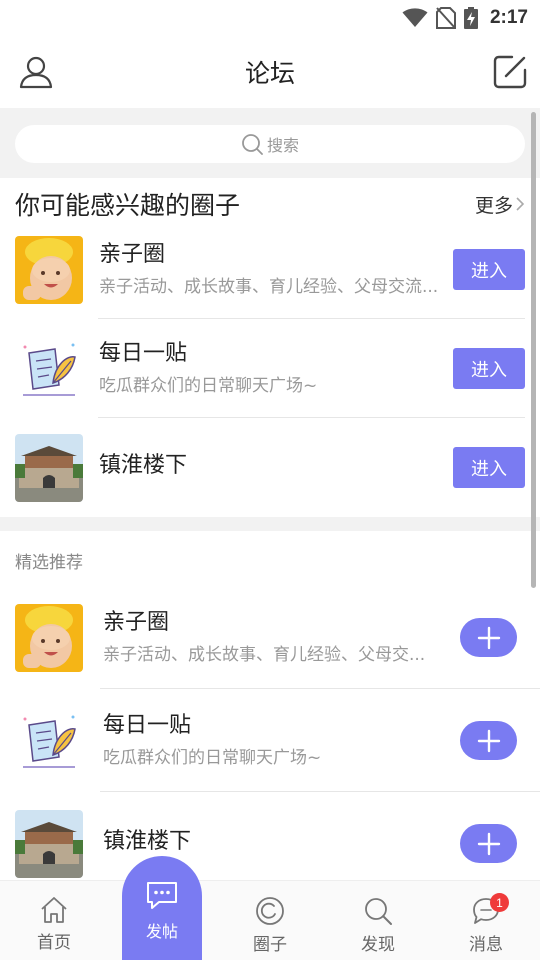 This screenshot has height=960, width=540. Describe the element at coordinates (161, 931) in the screenshot. I see `nav-label: 发帖` at that location.